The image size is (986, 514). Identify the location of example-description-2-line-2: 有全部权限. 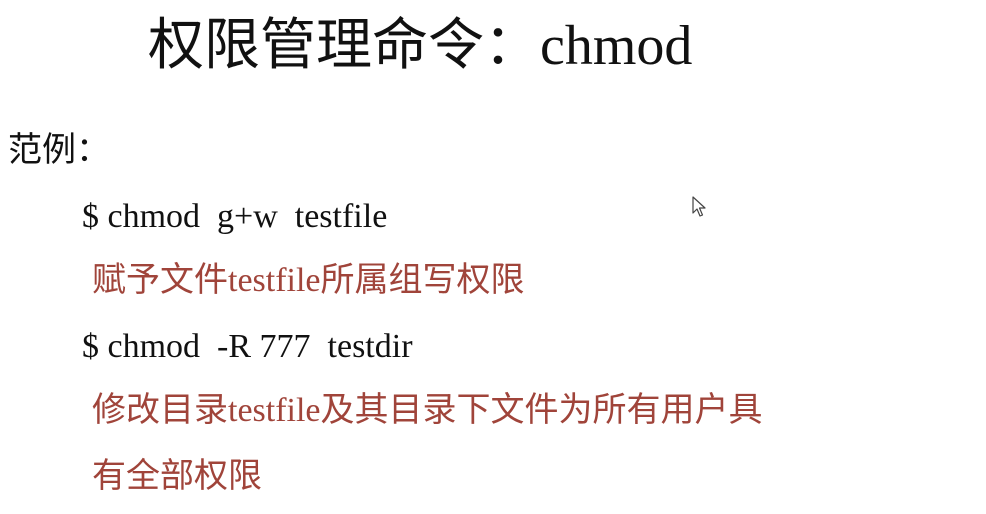
(177, 476).